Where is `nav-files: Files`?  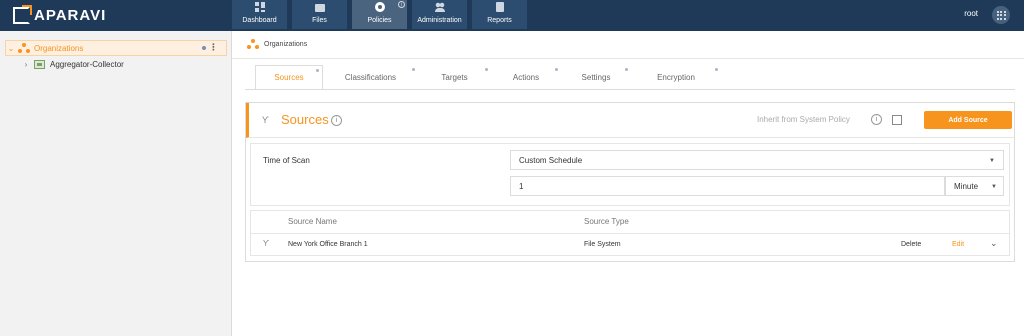 nav-files: Files is located at coordinates (319, 14).